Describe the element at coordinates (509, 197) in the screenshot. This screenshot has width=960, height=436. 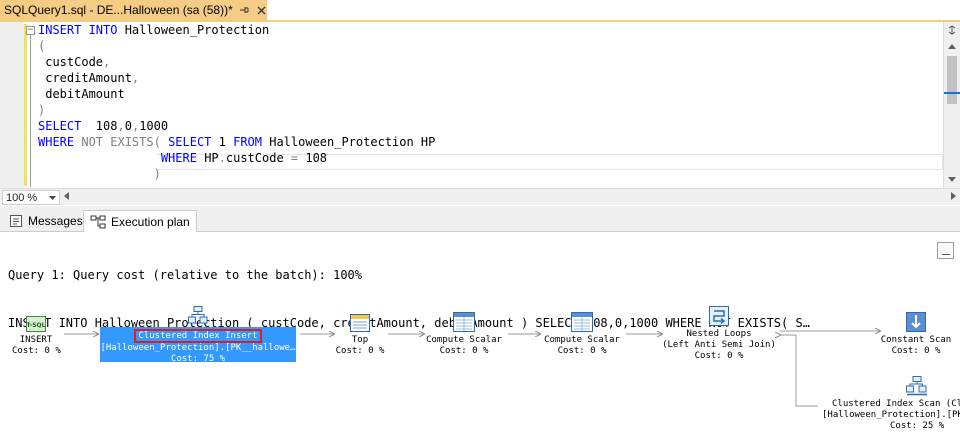
I see `editor-horizontal-scrollbar` at that location.